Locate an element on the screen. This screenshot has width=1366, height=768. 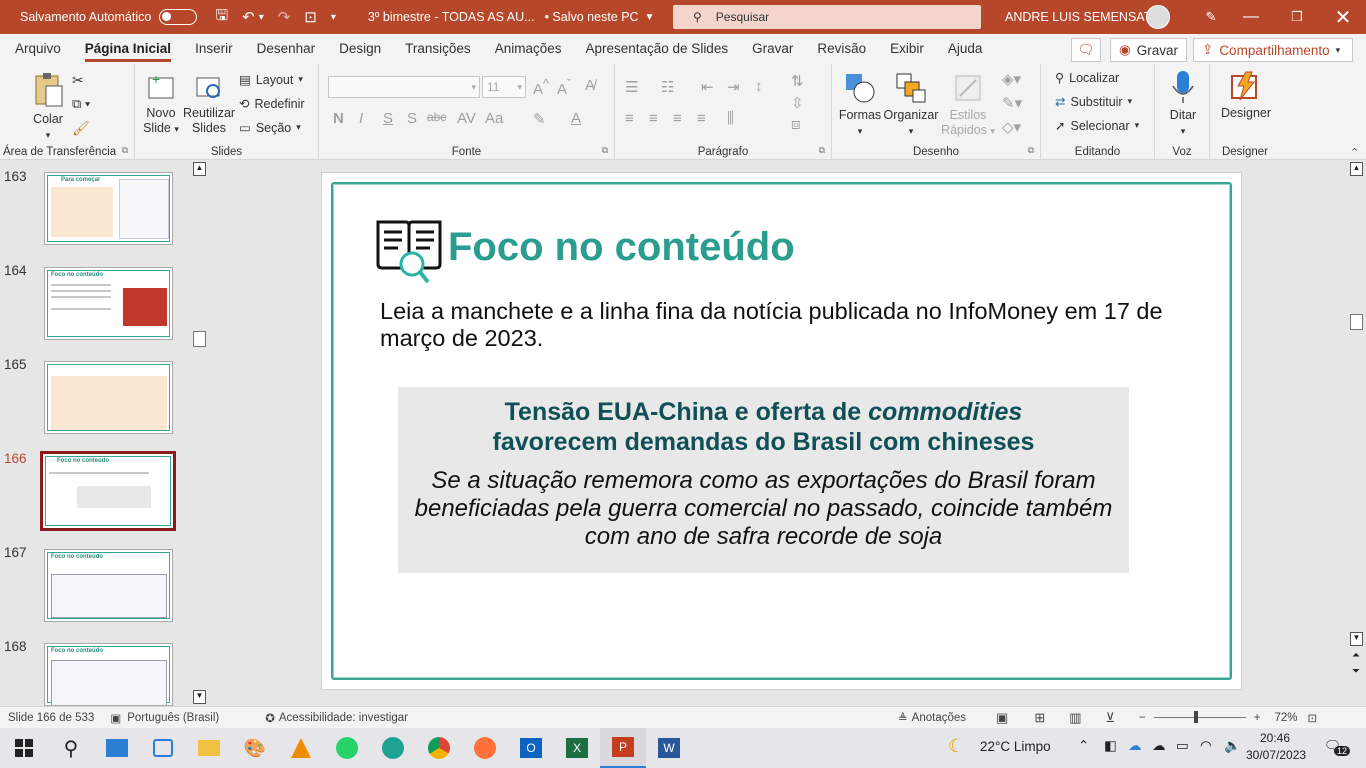
text-direction-icon: ⇅ is located at coordinates (797, 81).